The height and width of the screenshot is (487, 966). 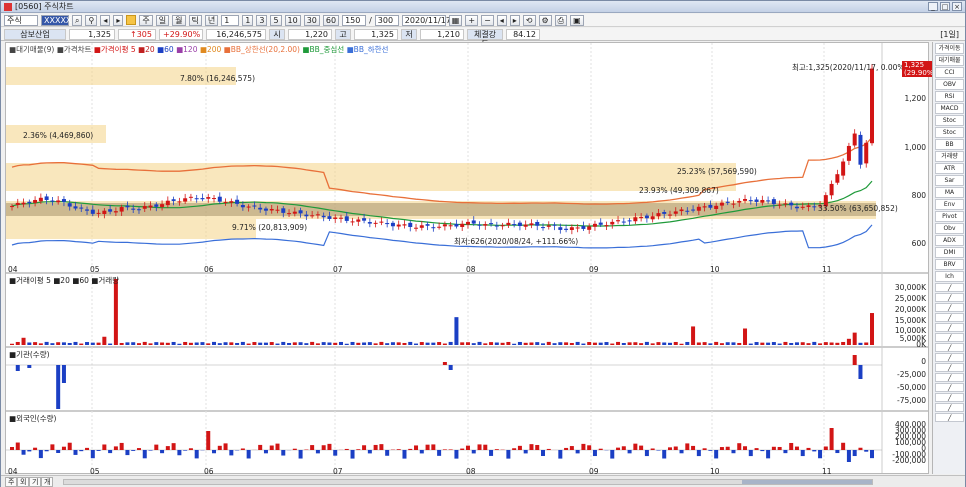 What do you see at coordinates (276, 20) in the screenshot?
I see `interval-5: 5` at bounding box center [276, 20].